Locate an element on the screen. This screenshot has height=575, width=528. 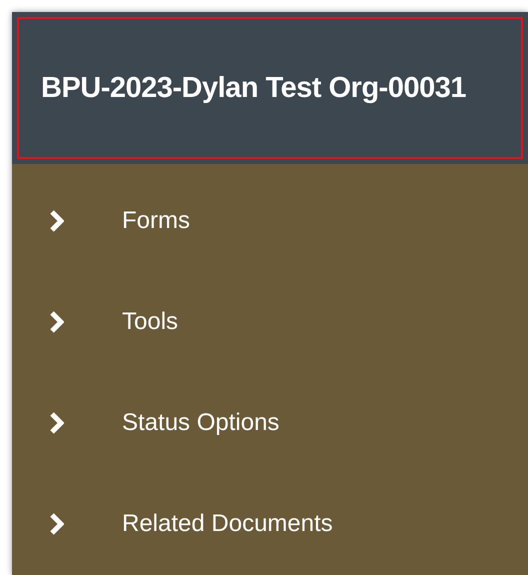
menu-label: Status Options is located at coordinates (201, 423).